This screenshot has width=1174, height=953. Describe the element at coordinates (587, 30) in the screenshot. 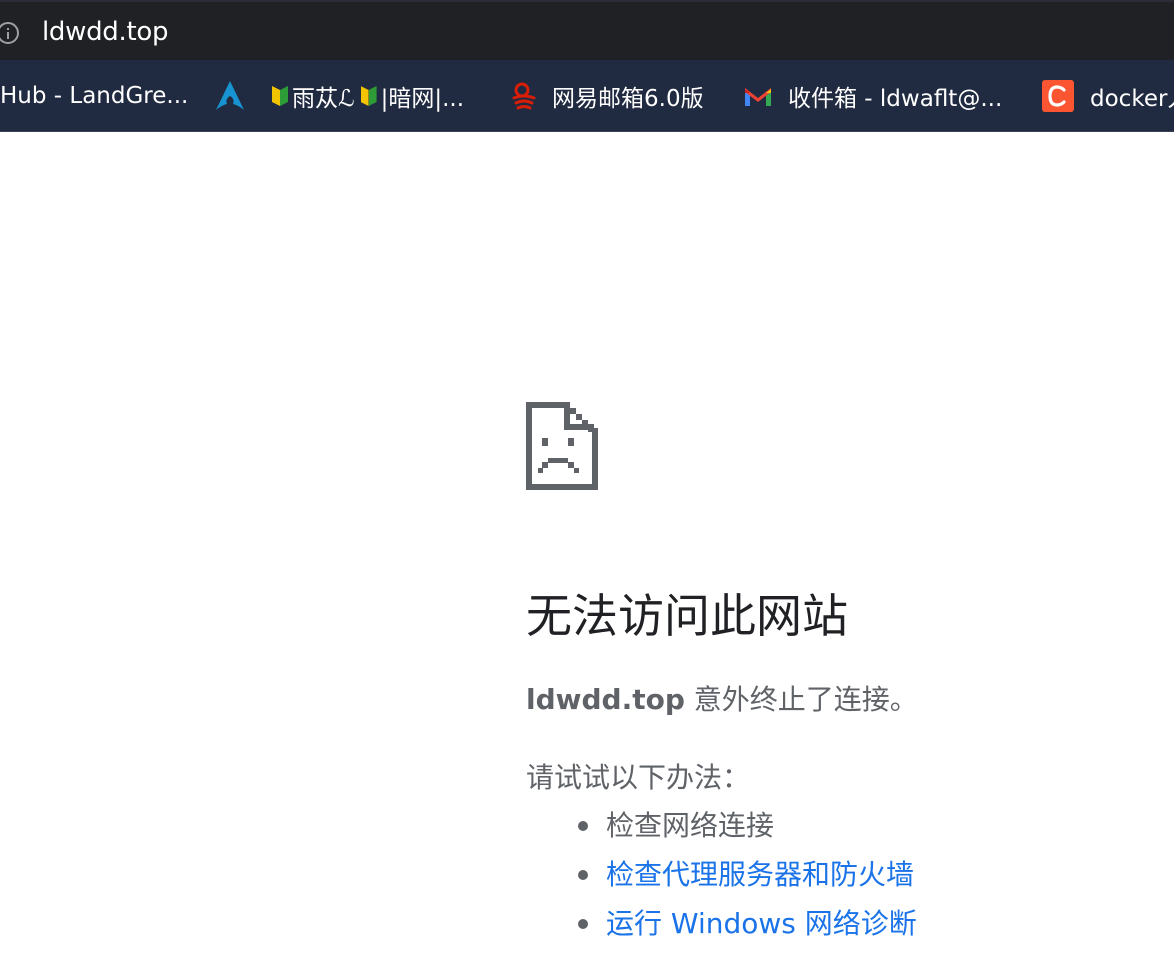

I see `address-bar: ldwdd.top` at that location.